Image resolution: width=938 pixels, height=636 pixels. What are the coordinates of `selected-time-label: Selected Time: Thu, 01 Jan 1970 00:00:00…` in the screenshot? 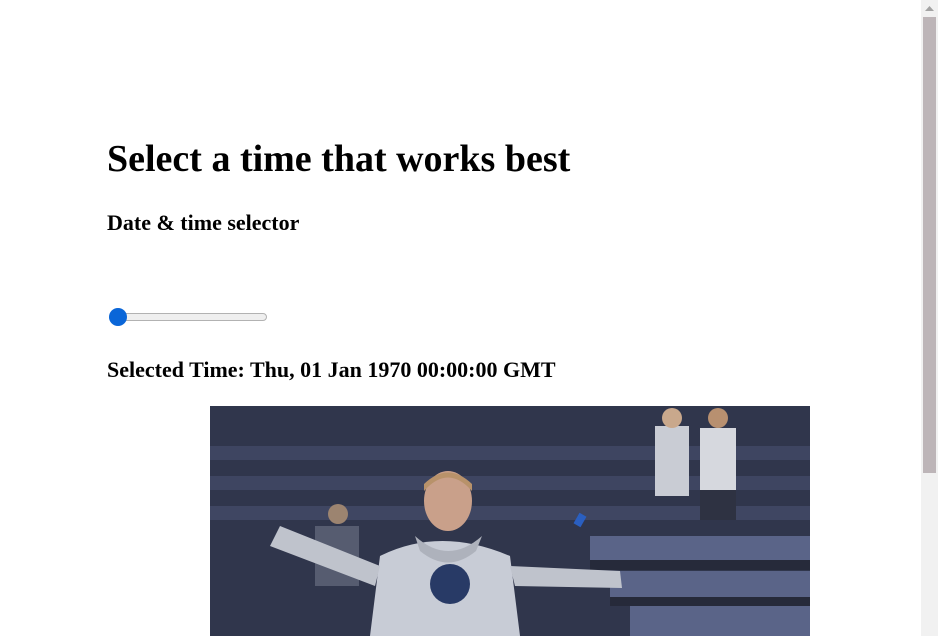 It's located at (331, 369).